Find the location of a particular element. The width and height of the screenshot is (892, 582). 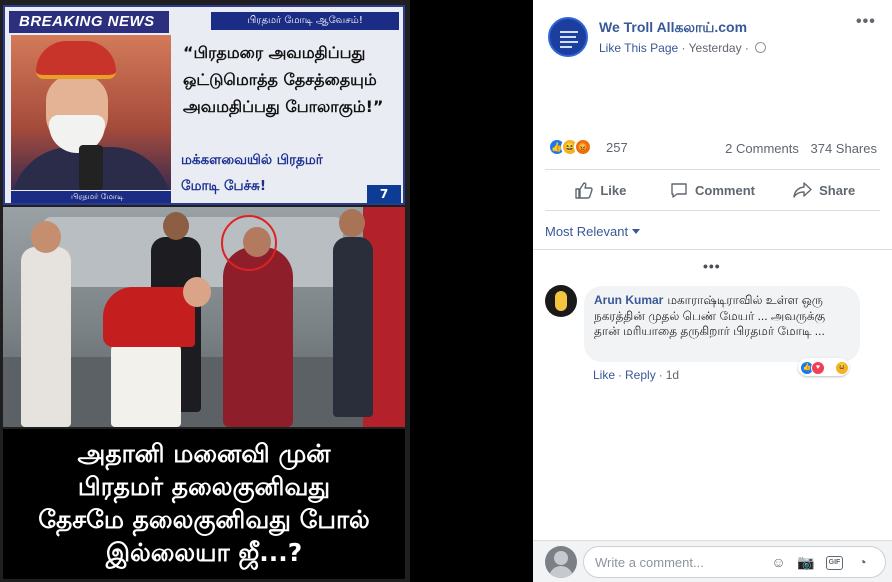

comments-count-link: 2 Comments is located at coordinates (762, 148).